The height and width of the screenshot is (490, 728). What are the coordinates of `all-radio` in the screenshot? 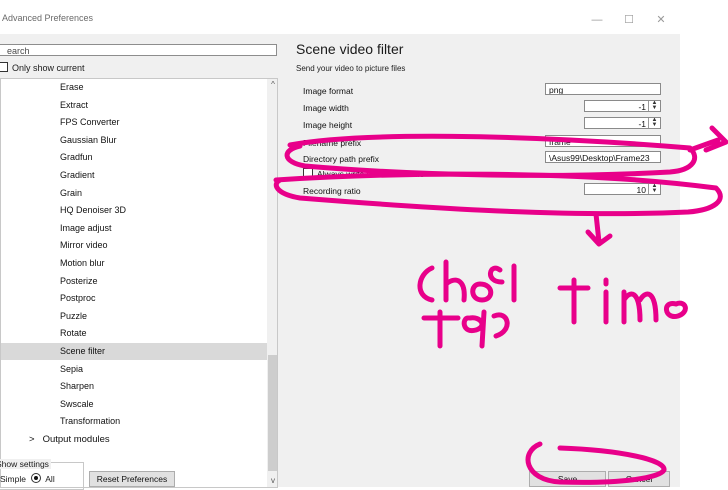 It's located at (36, 478).